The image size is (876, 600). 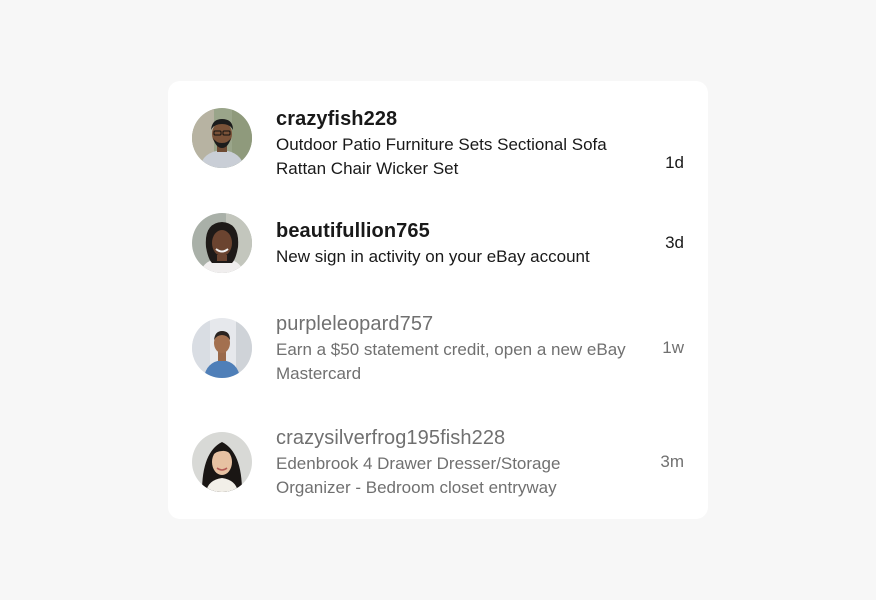 What do you see at coordinates (391, 438) in the screenshot?
I see `sender-username: crazysilverfrog195fish228` at bounding box center [391, 438].